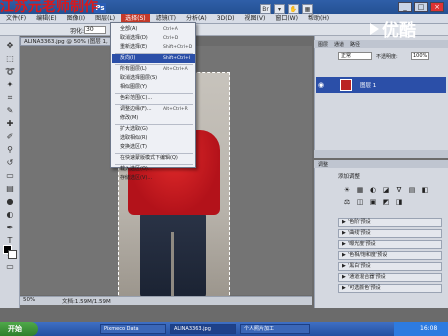 The image size is (448, 336). Describe the element at coordinates (373, 190) in the screenshot. I see `adjustment-type-icon: ◐` at that location.